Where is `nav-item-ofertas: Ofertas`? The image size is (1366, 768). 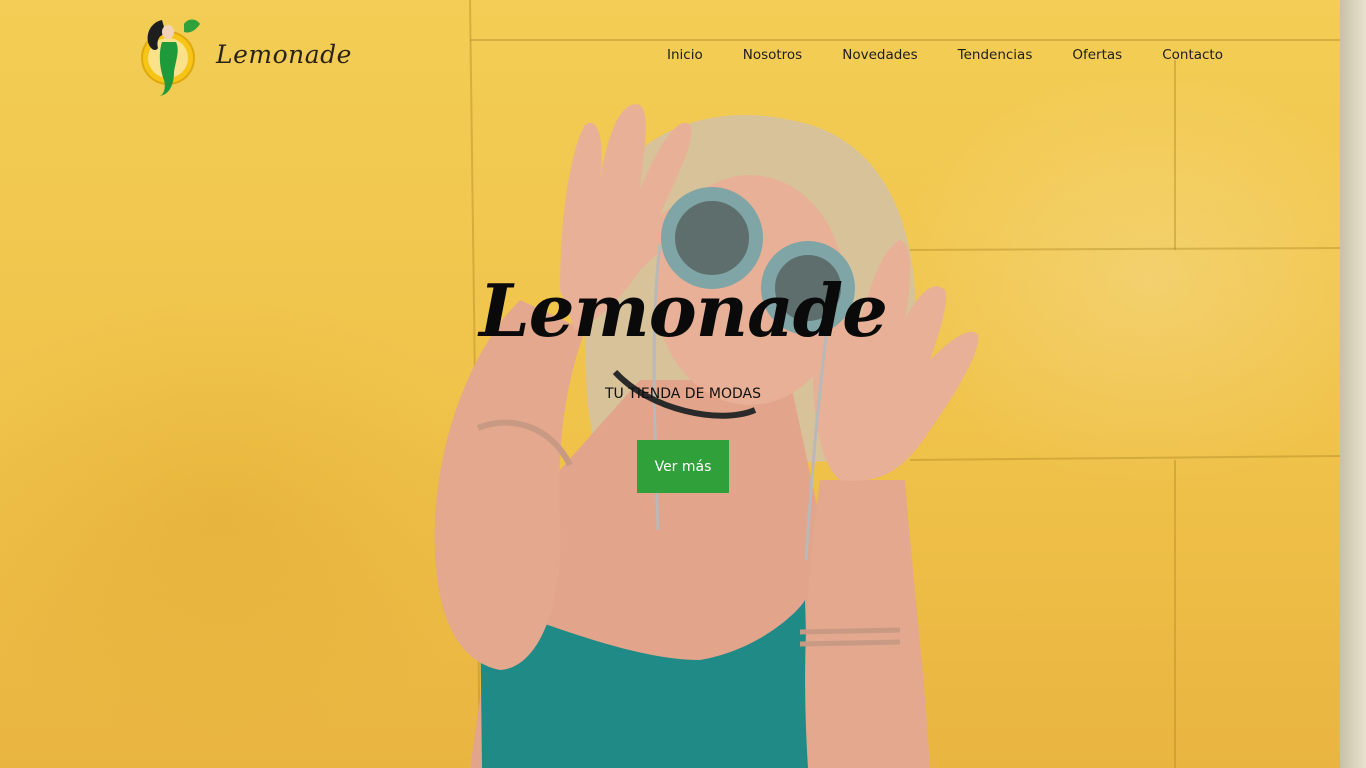 nav-item-ofertas: Ofertas is located at coordinates (1097, 57).